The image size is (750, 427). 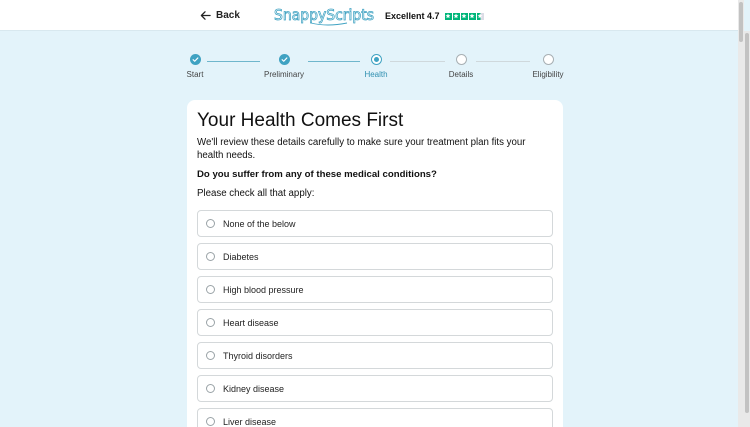 I want to click on rating-stars, so click(x=464, y=16).